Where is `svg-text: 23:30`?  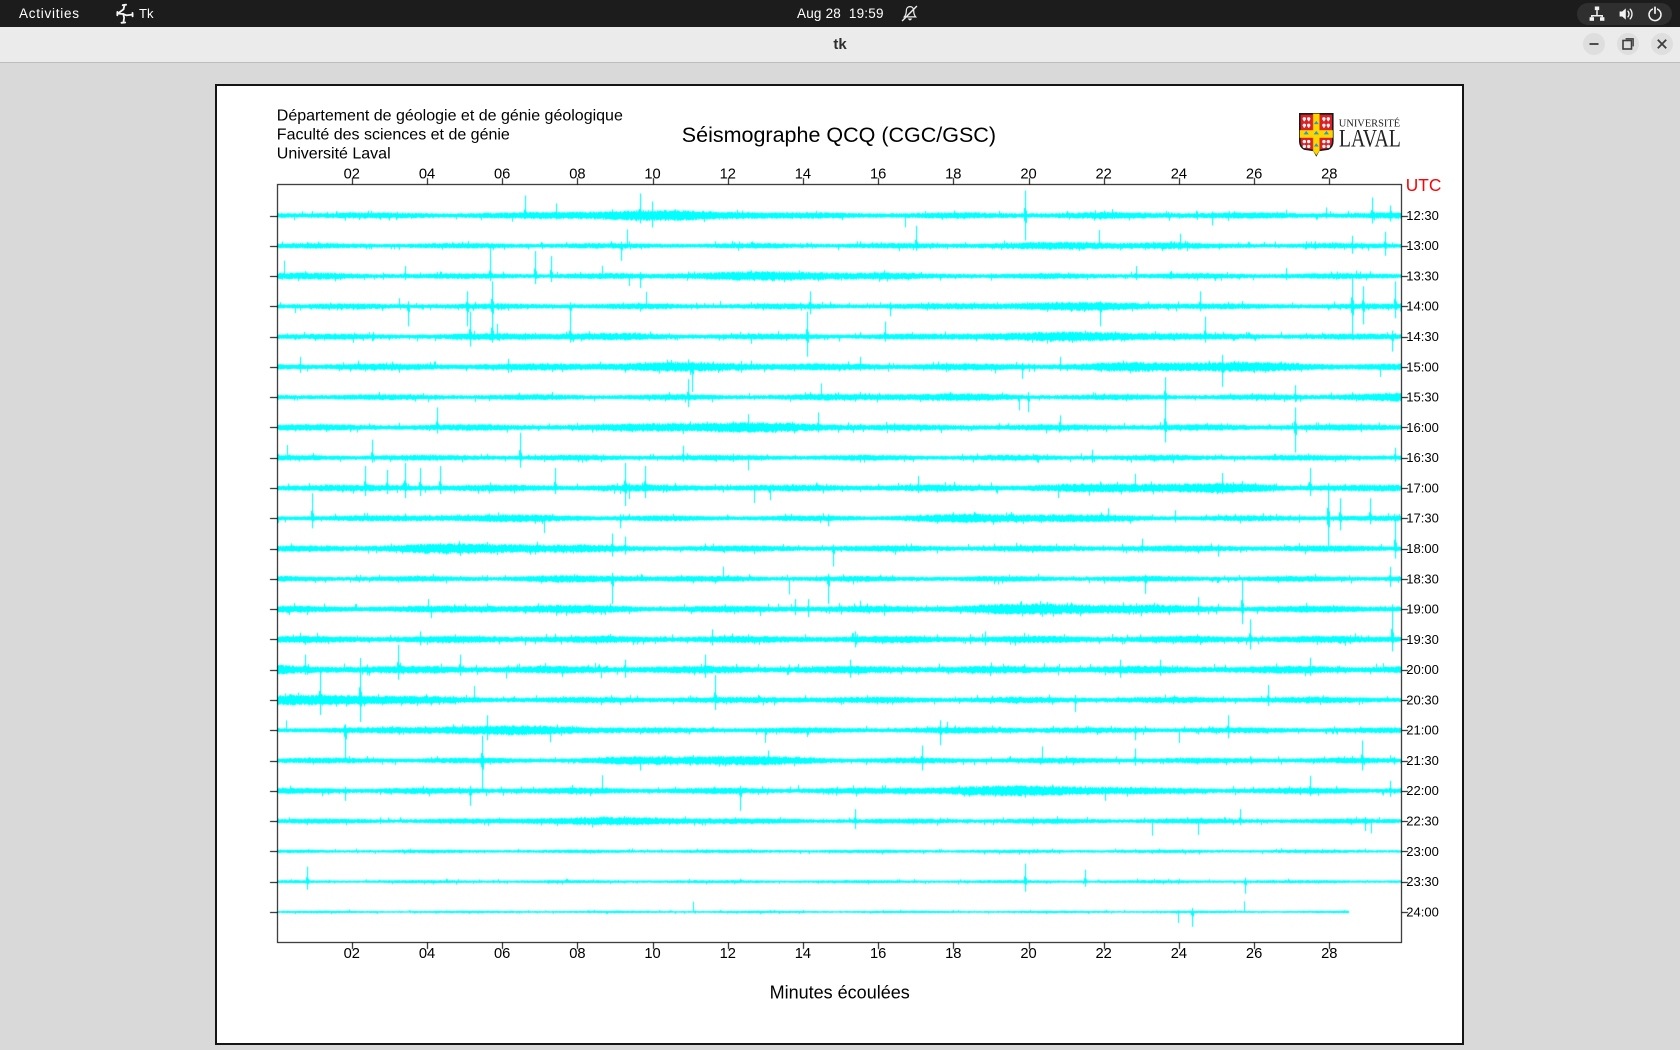 svg-text: 23:30 is located at coordinates (1422, 881).